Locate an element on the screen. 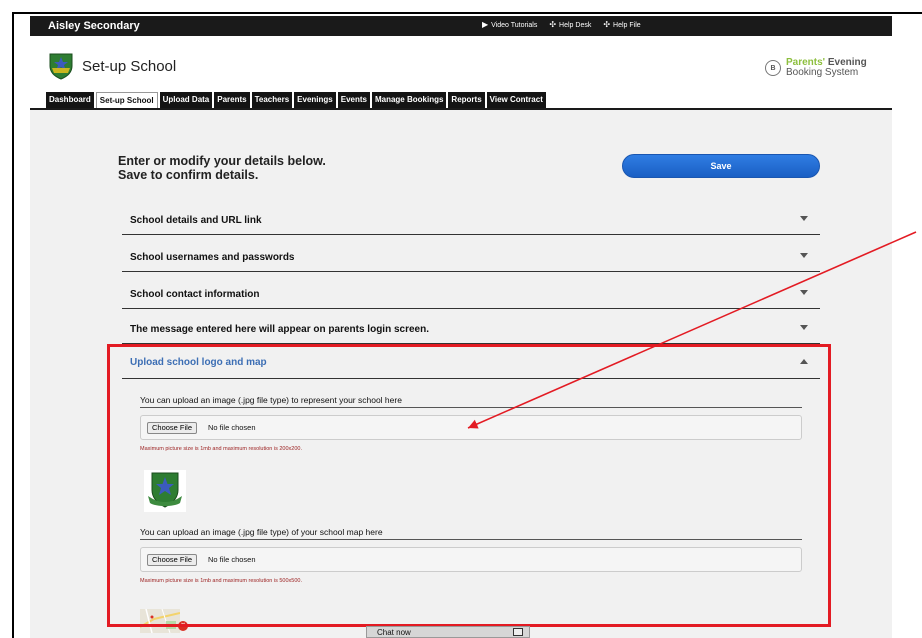 The image size is (922, 638). accordion-school-details: School details and URL link is located at coordinates (471, 216).